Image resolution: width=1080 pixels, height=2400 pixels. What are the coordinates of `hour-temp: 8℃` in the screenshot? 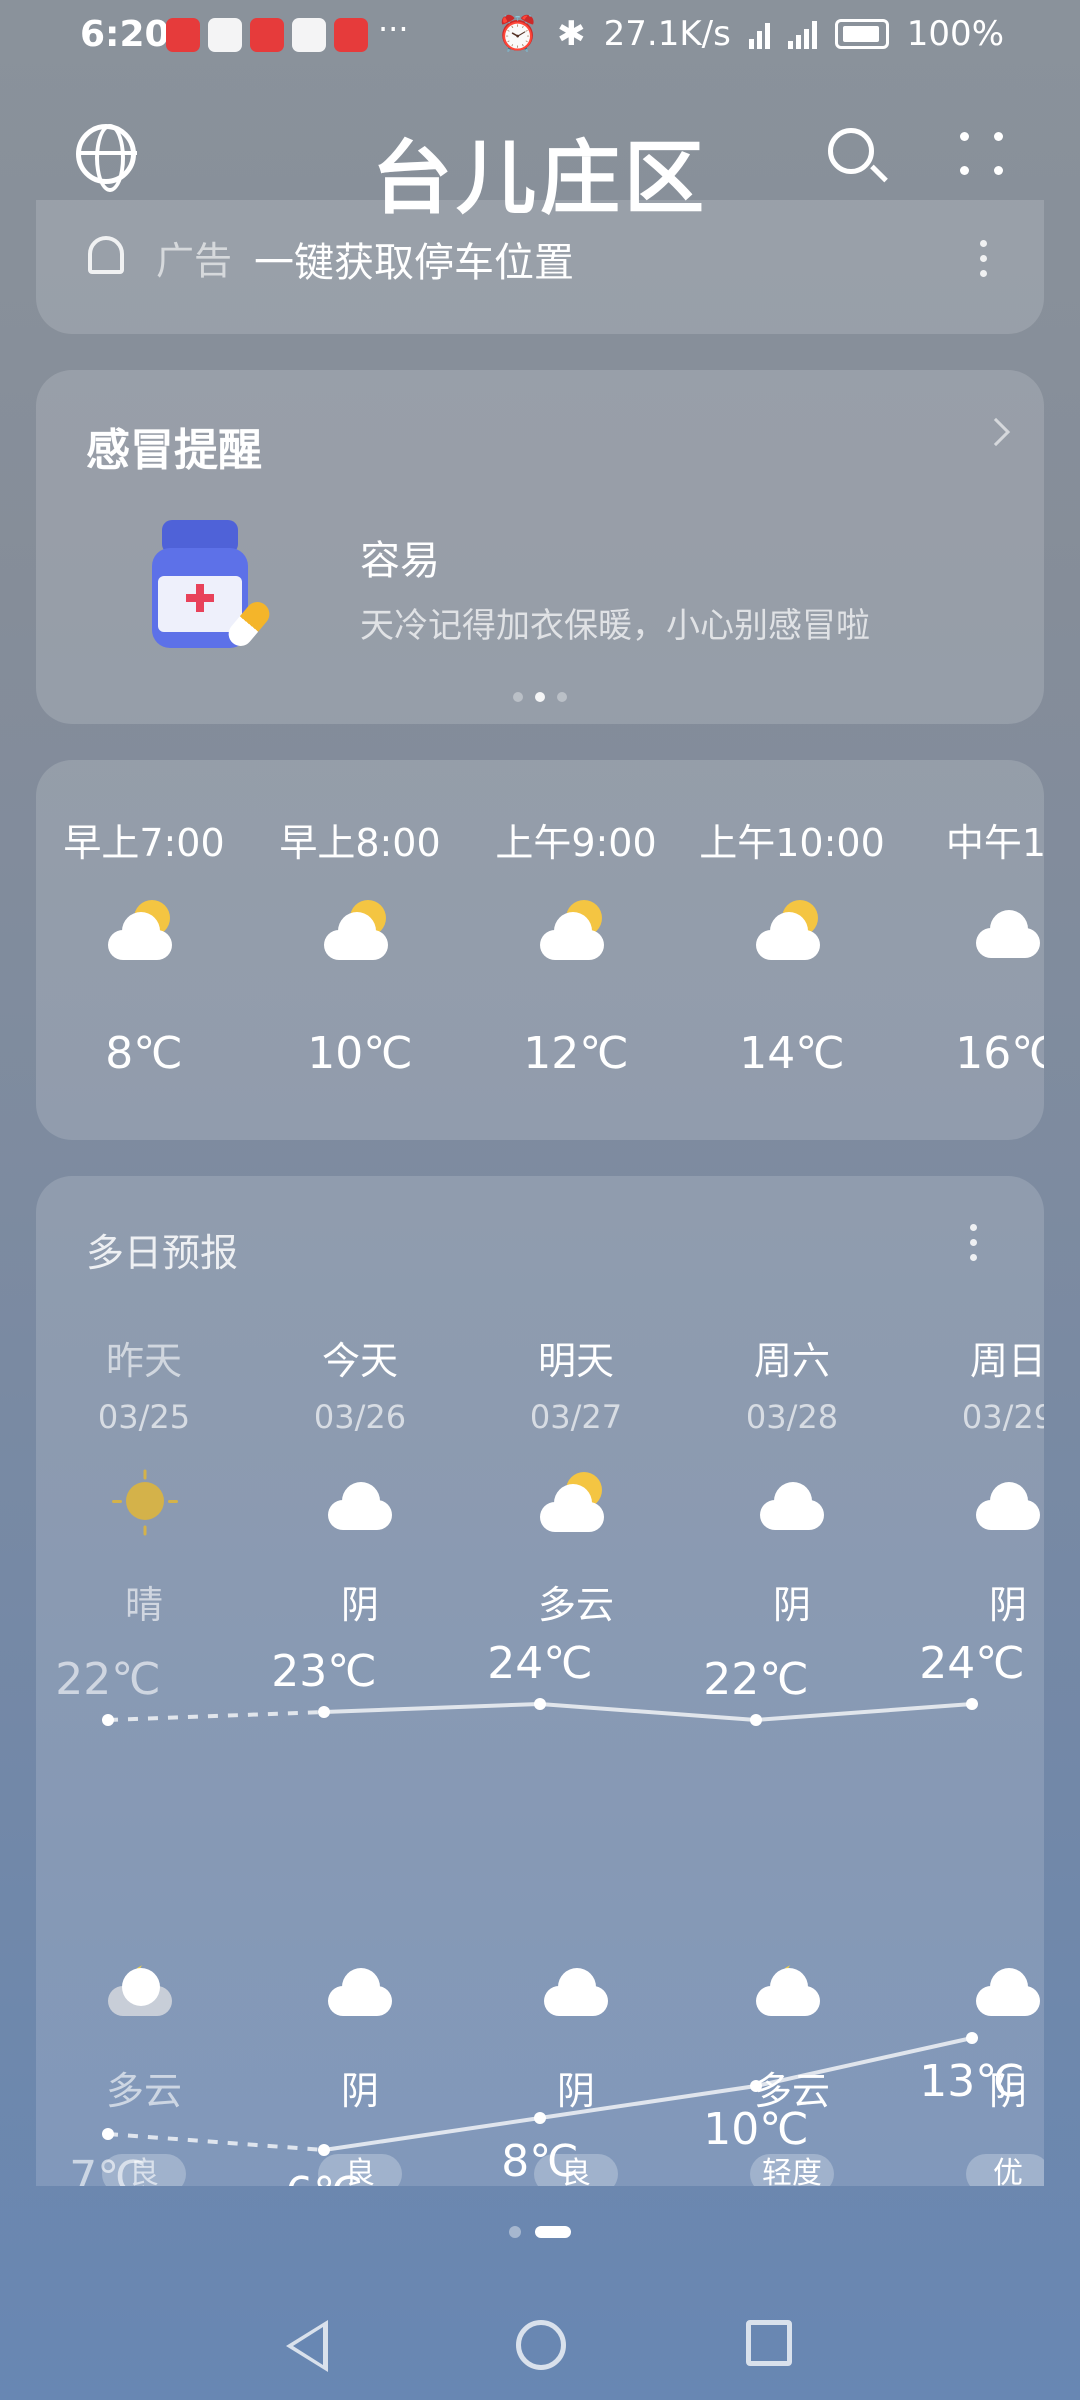 It's located at (144, 1053).